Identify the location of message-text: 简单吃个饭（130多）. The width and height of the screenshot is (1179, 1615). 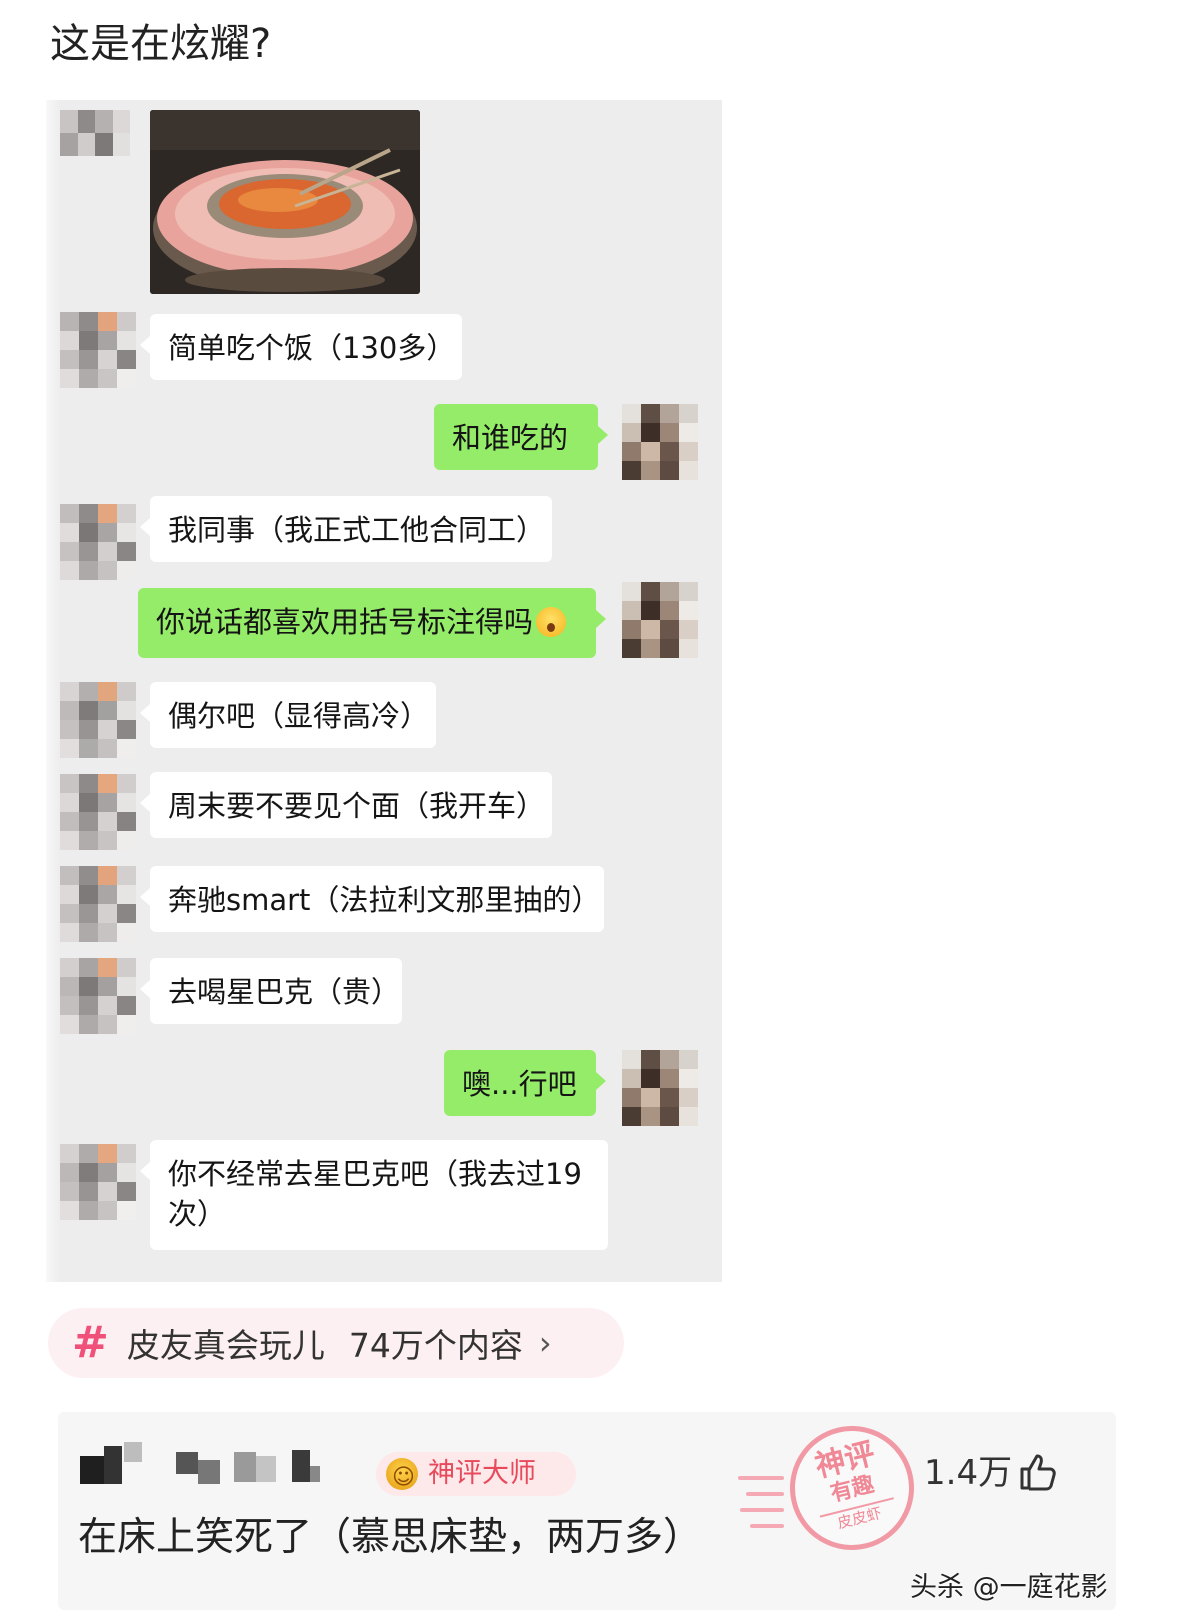
(312, 348).